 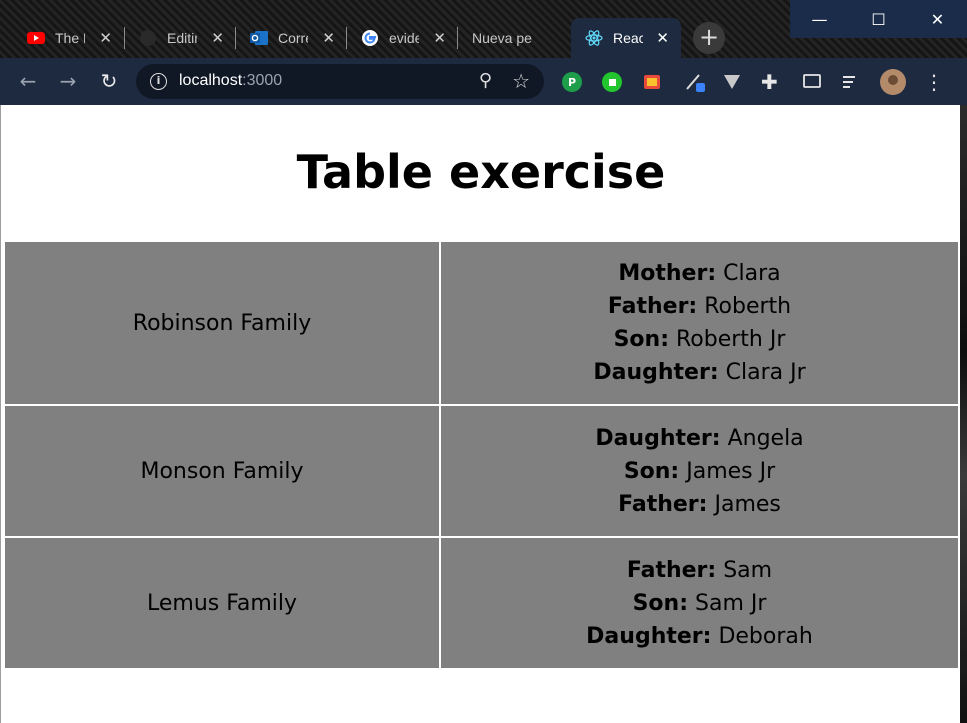 I want to click on extension-thumbs-up-icon, so click(x=612, y=82).